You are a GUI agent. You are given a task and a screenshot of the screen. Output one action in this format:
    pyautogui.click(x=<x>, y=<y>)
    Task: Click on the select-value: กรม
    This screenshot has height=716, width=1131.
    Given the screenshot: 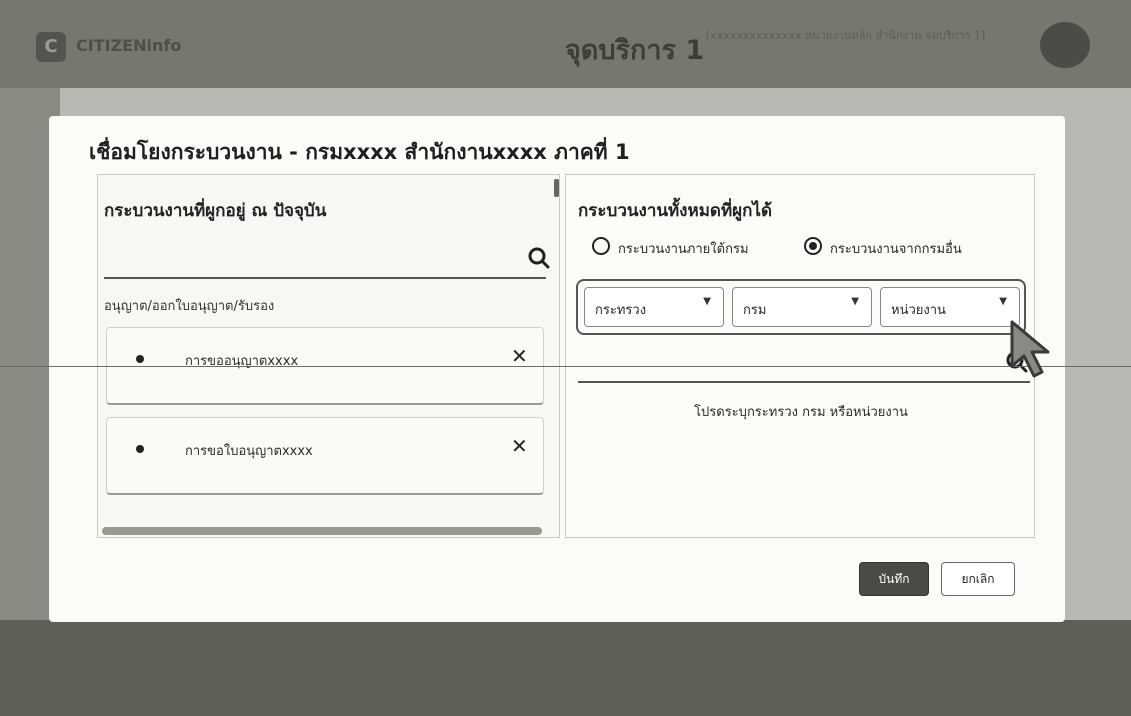 What is the action you would take?
    pyautogui.click(x=755, y=310)
    